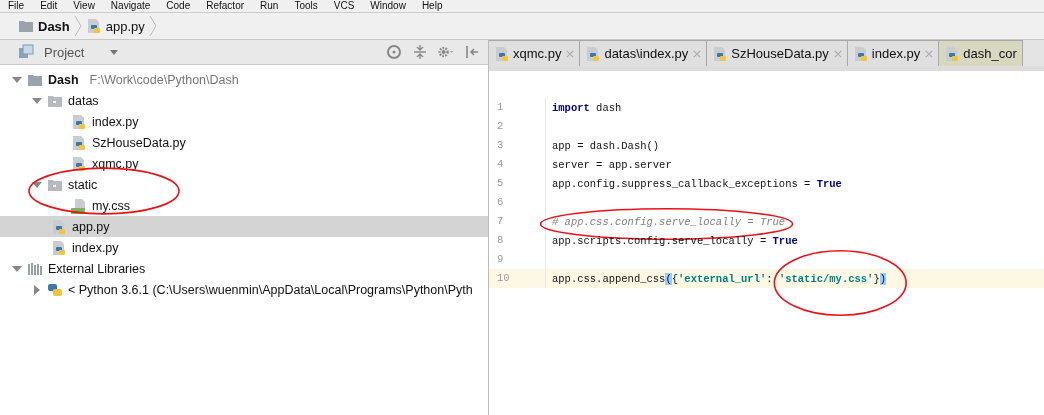  I want to click on tree-item: SzHouseData.py, so click(244, 142).